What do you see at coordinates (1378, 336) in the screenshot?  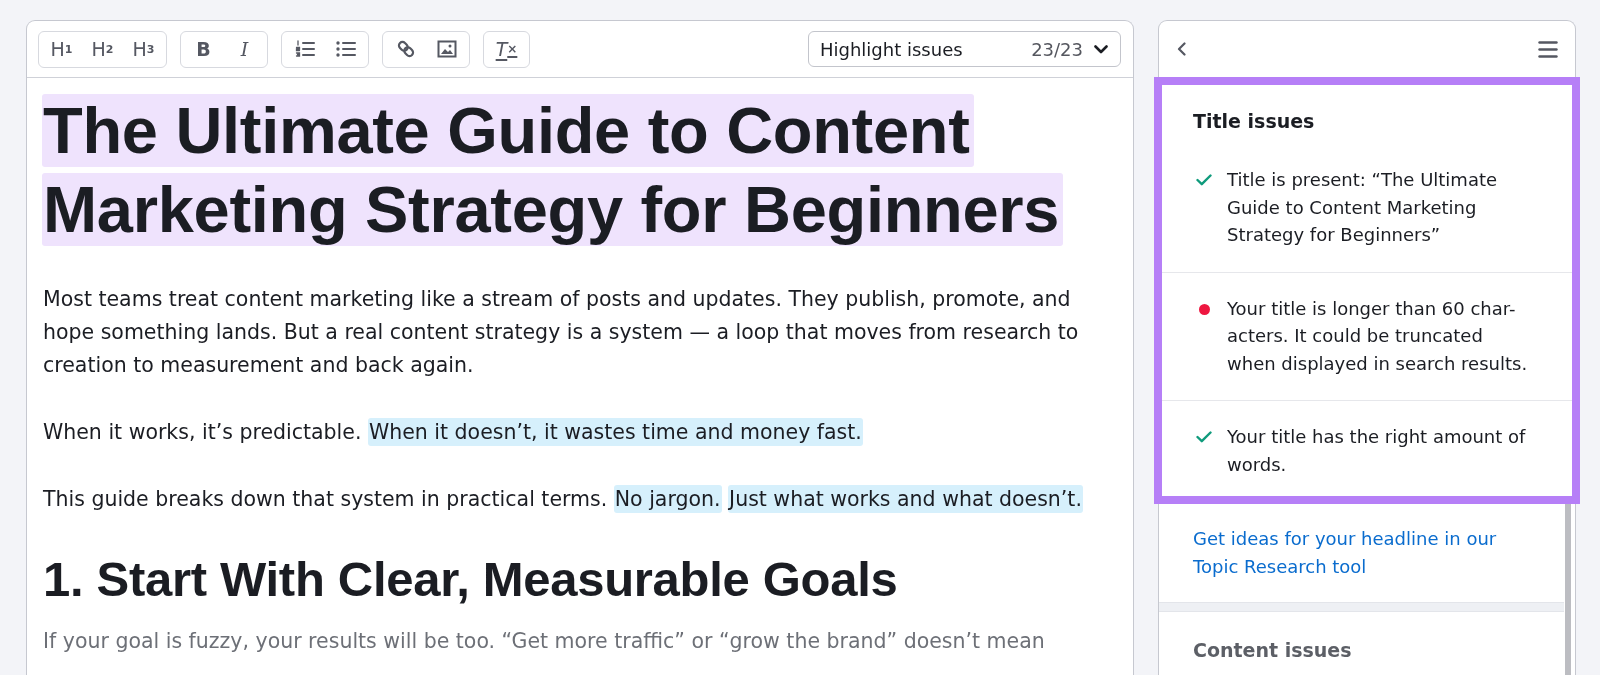 I see `issue-text: Your title is longer than 60 char-acters. It could be truncated when displayed in search results.` at bounding box center [1378, 336].